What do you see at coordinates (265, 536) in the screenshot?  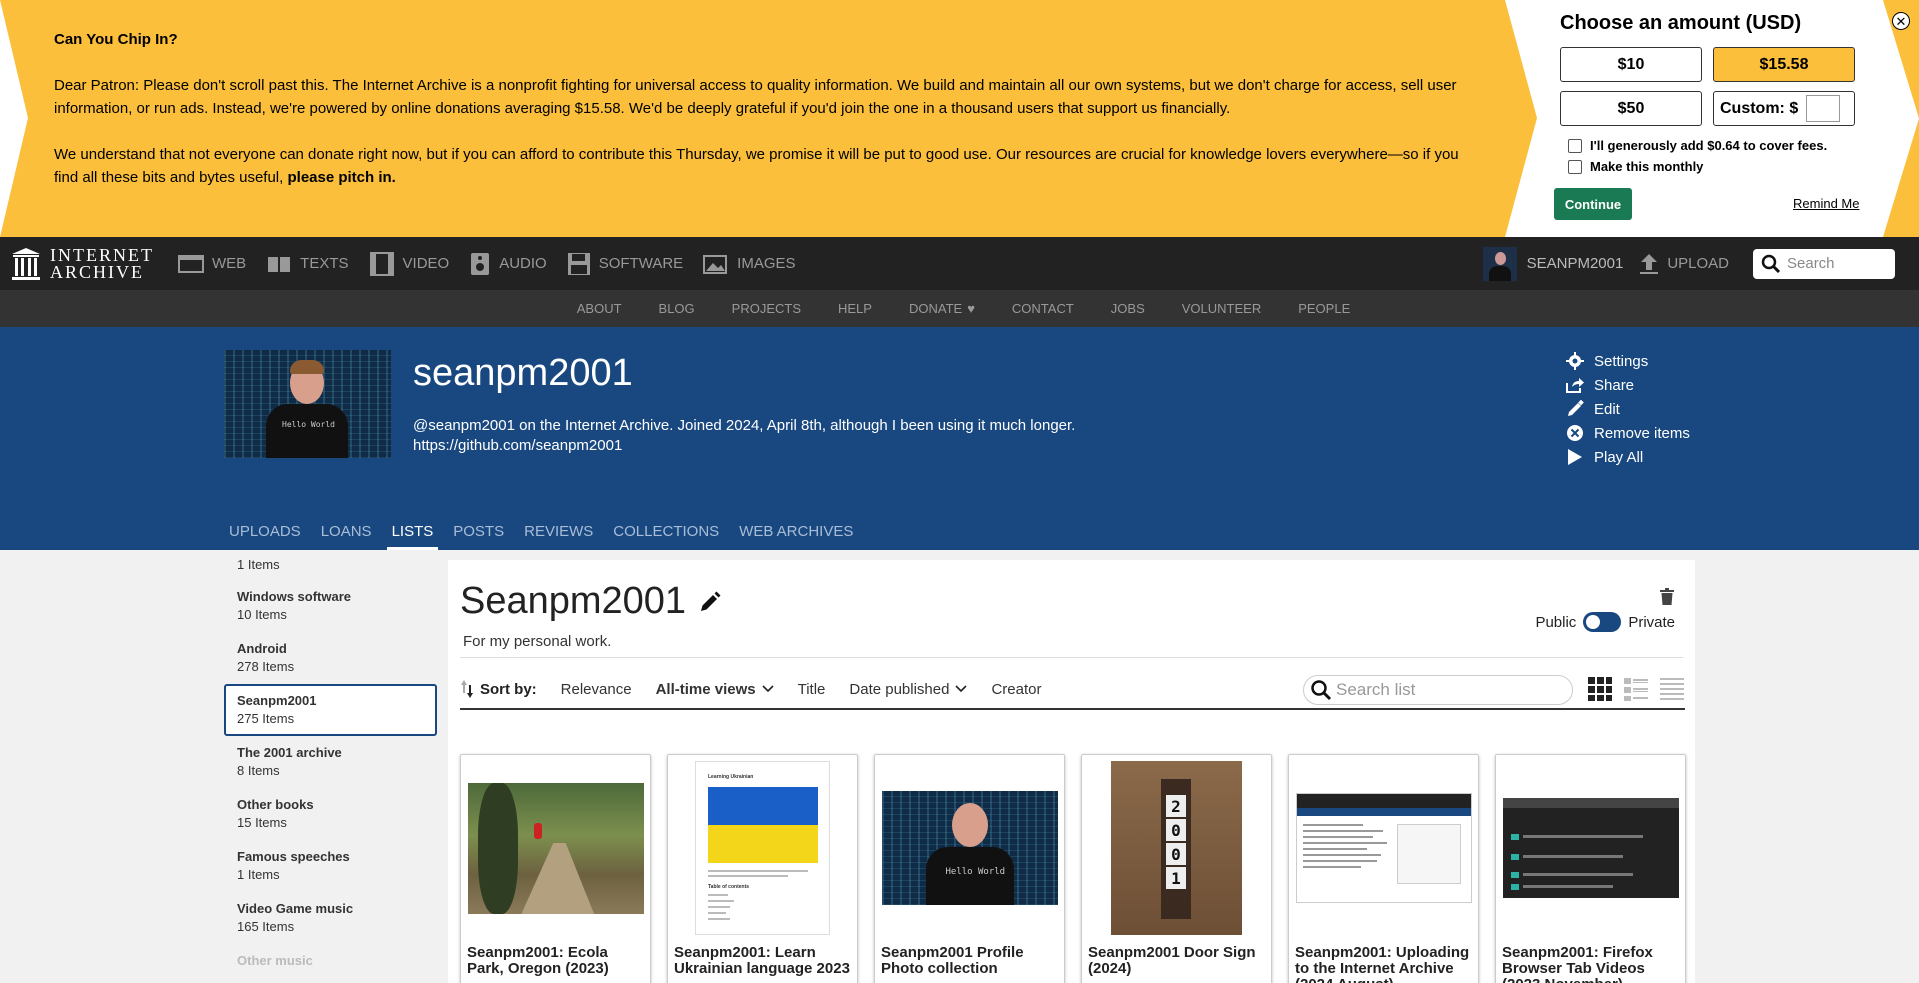 I see `tab-uploads: UPLOADS` at bounding box center [265, 536].